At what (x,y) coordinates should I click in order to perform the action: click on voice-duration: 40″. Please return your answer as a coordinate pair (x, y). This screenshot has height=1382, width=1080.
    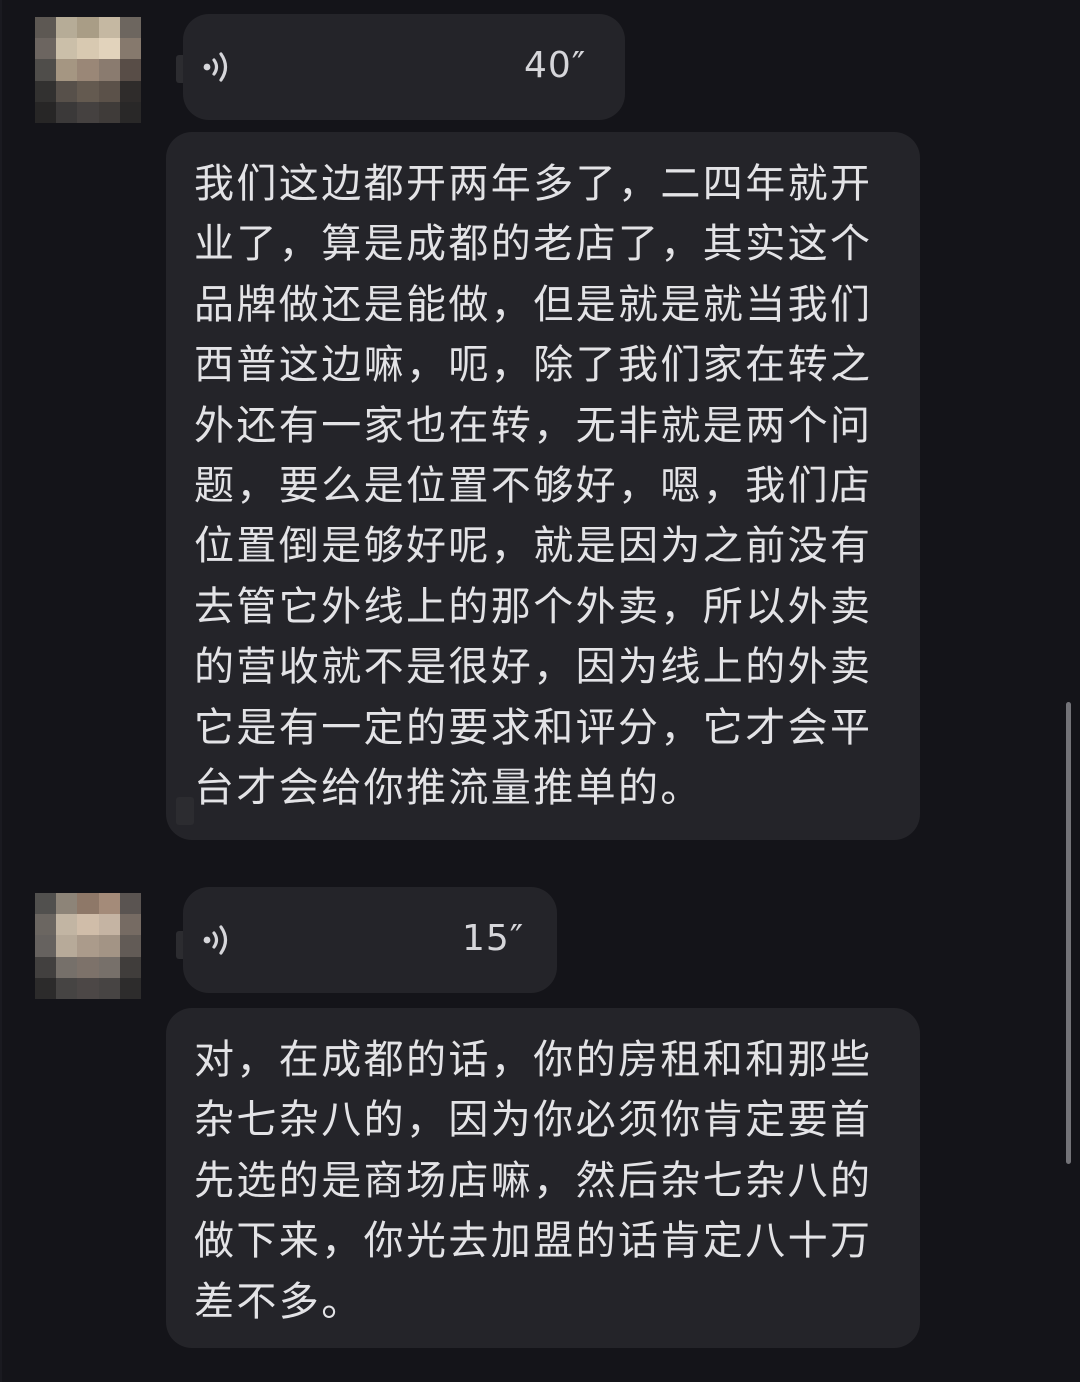
    Looking at the image, I should click on (555, 65).